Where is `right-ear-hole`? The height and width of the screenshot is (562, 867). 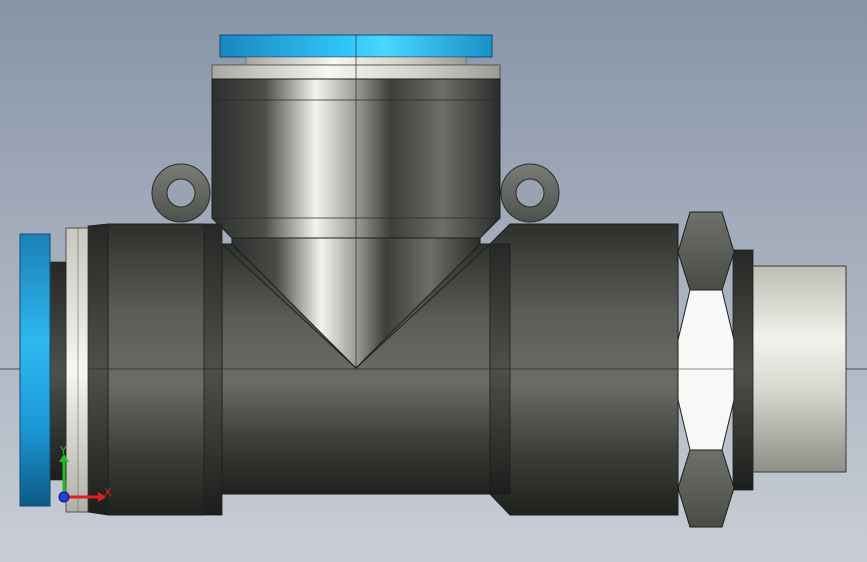
right-ear-hole is located at coordinates (530, 193).